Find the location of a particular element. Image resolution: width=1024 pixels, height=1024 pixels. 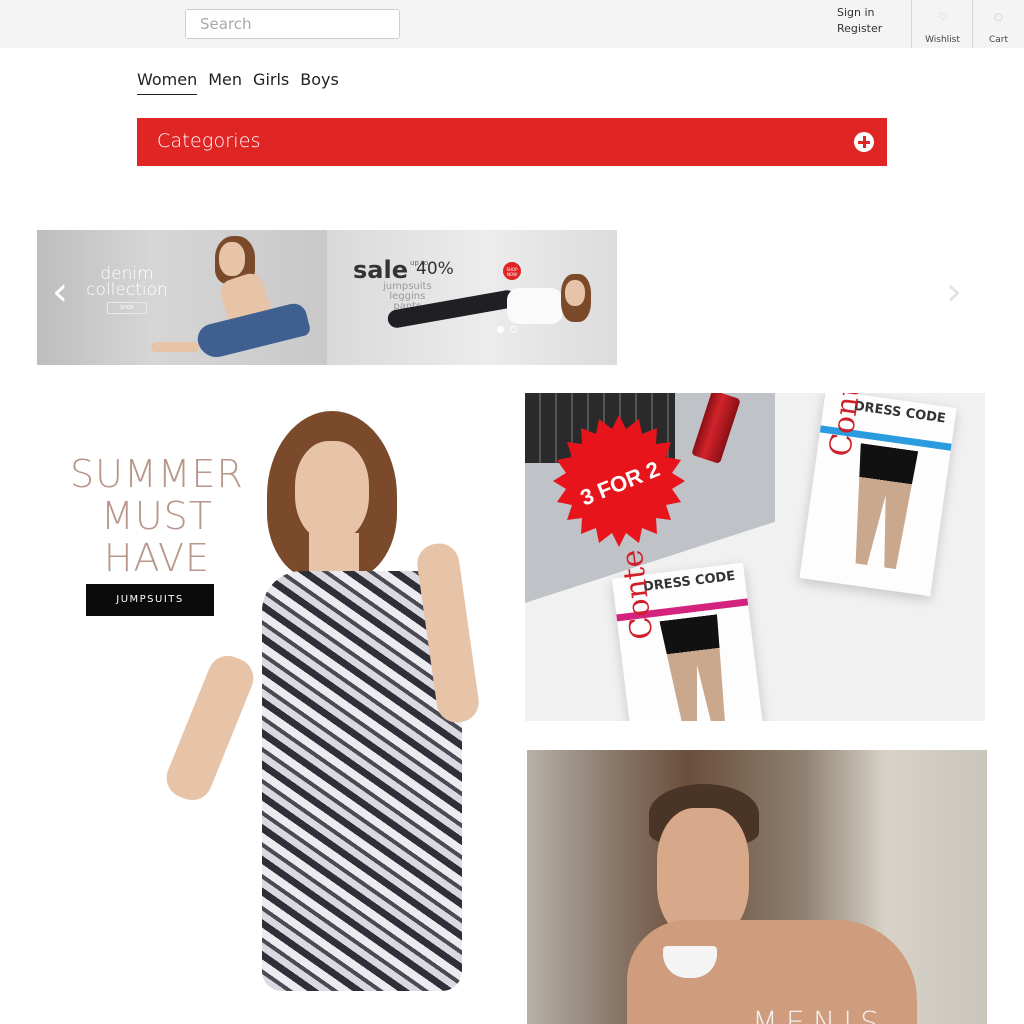

package-2-legs is located at coordinates (695, 667).